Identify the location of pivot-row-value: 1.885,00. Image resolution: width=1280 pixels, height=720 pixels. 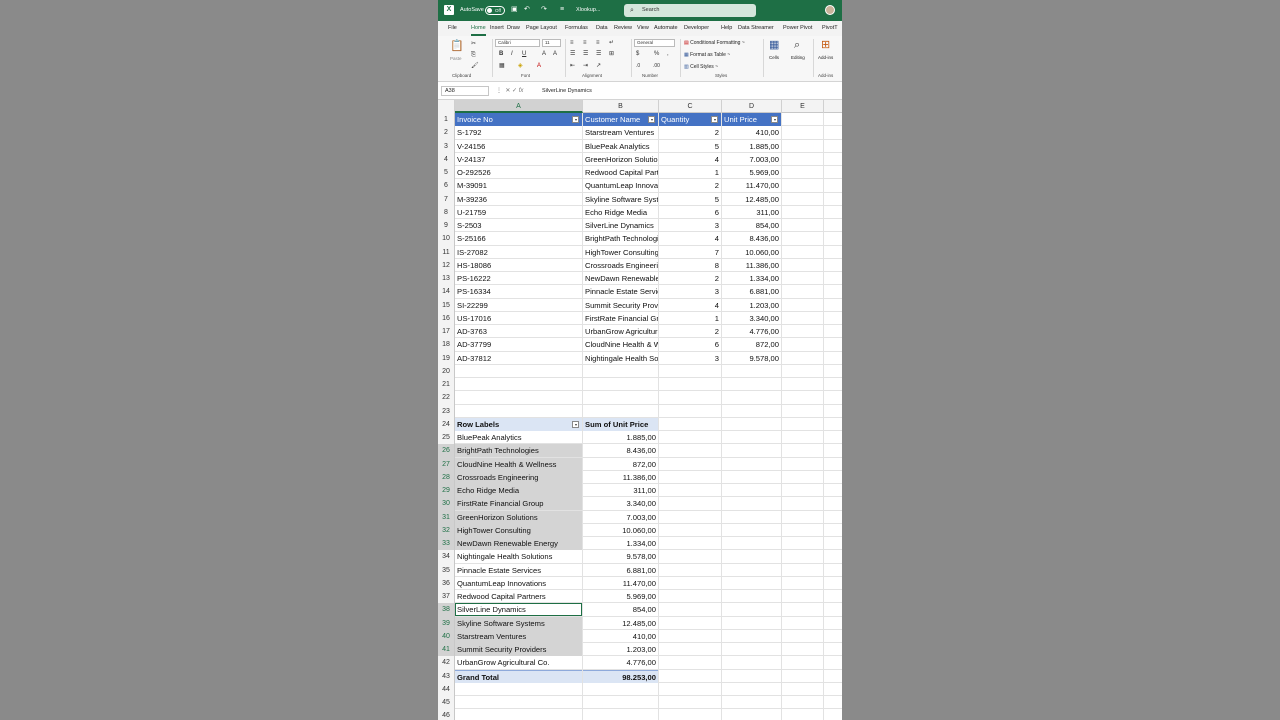
(620, 437).